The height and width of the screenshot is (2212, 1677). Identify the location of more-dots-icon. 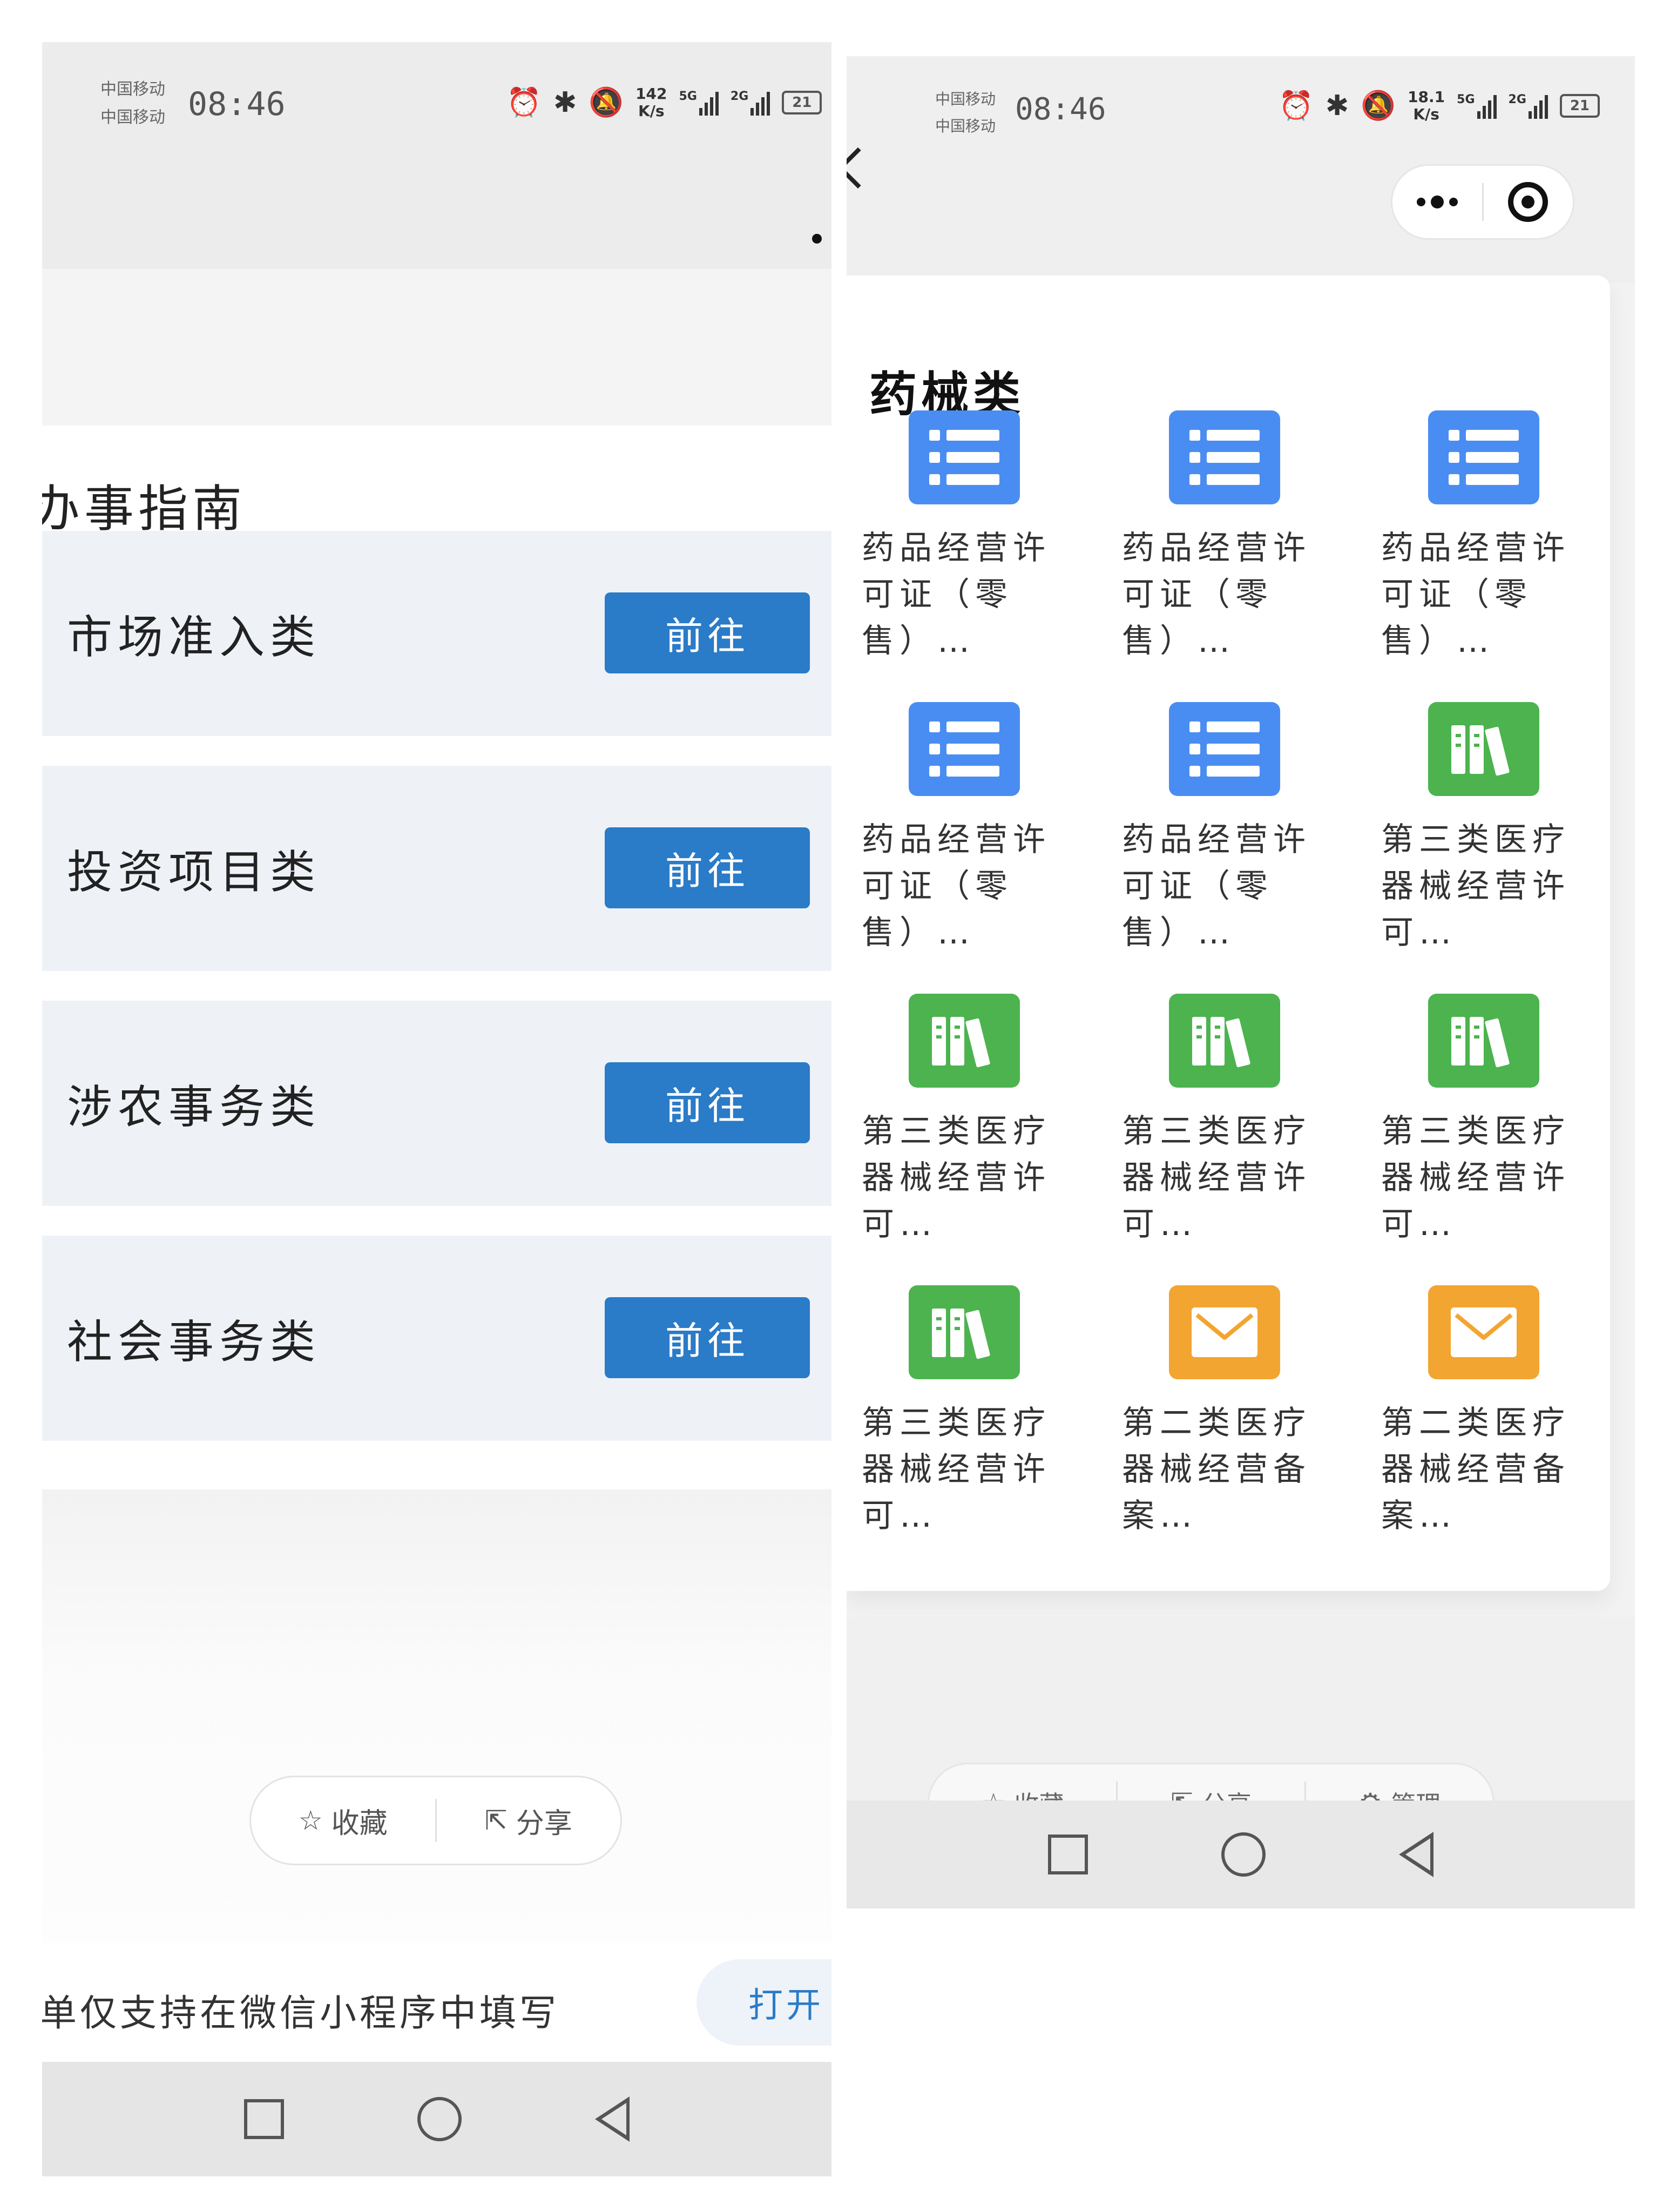
(1437, 201).